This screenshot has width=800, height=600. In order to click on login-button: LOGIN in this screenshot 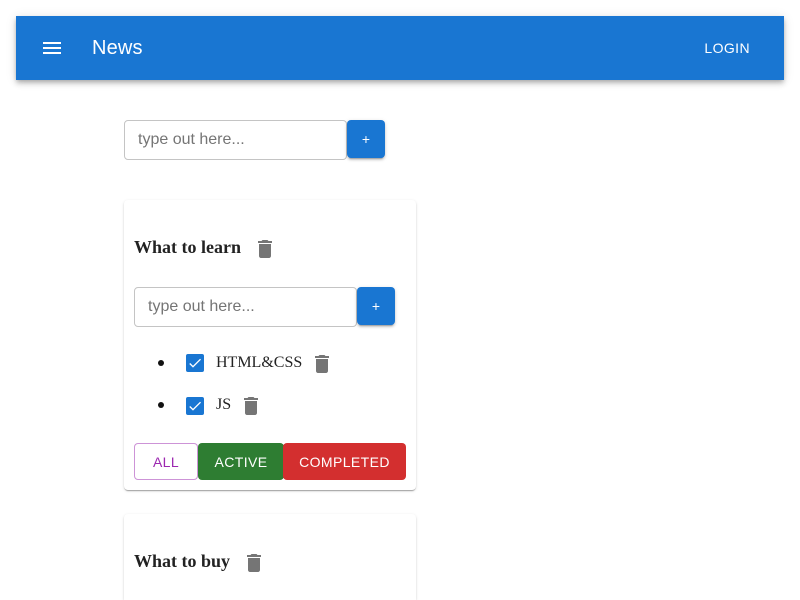, I will do `click(727, 48)`.